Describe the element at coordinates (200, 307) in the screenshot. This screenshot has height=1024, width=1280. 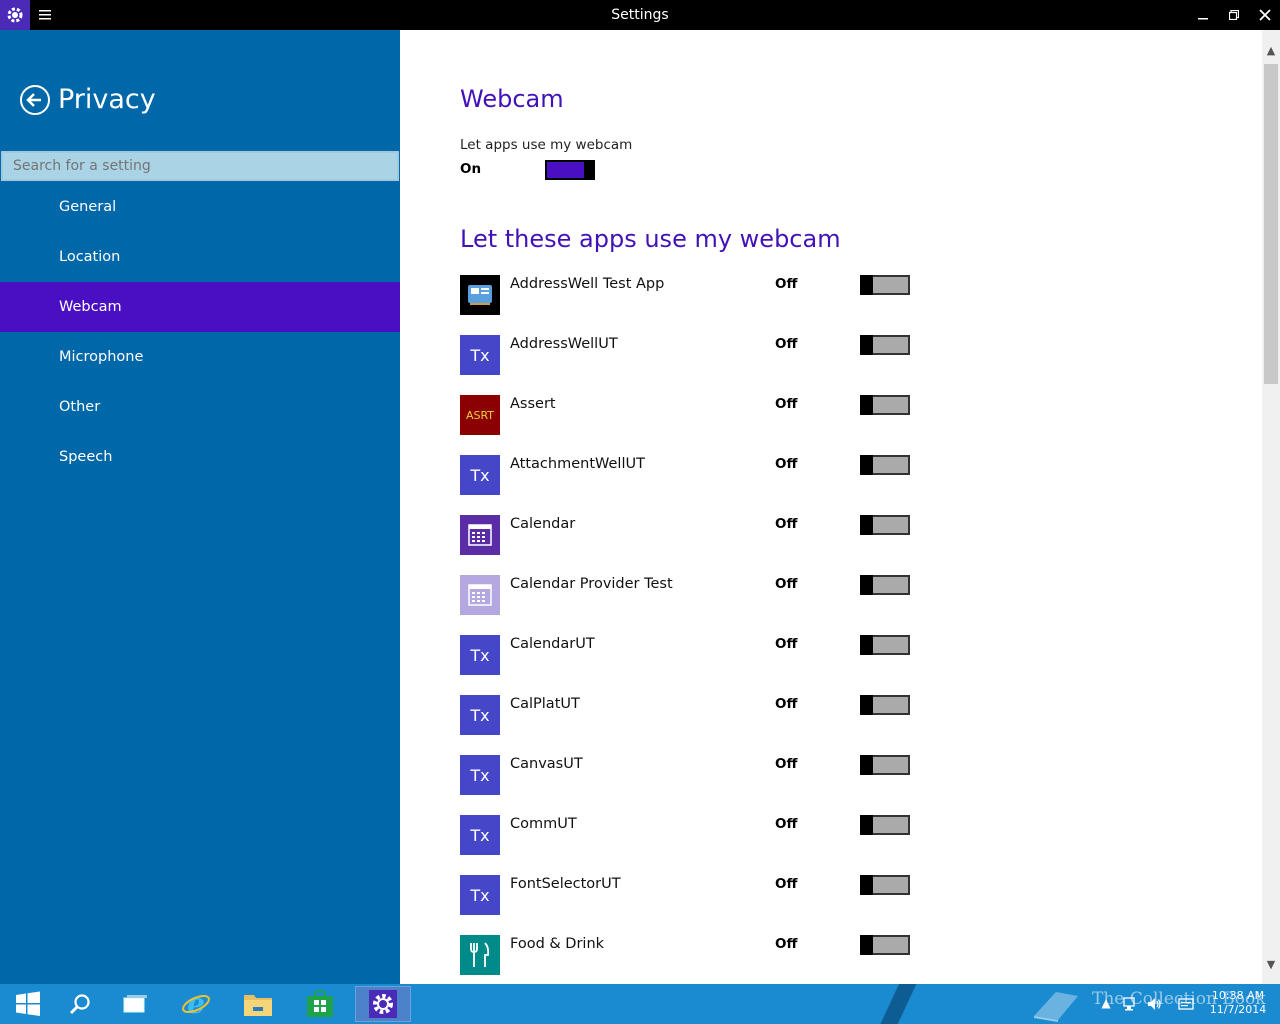
I see `sidebar-item-webcam: Webcam` at that location.